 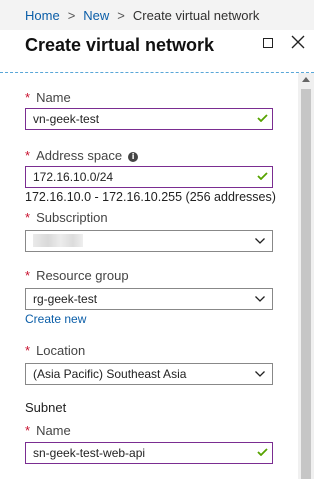 What do you see at coordinates (82, 275) in the screenshot?
I see `resource-group-label-text: Resource group` at bounding box center [82, 275].